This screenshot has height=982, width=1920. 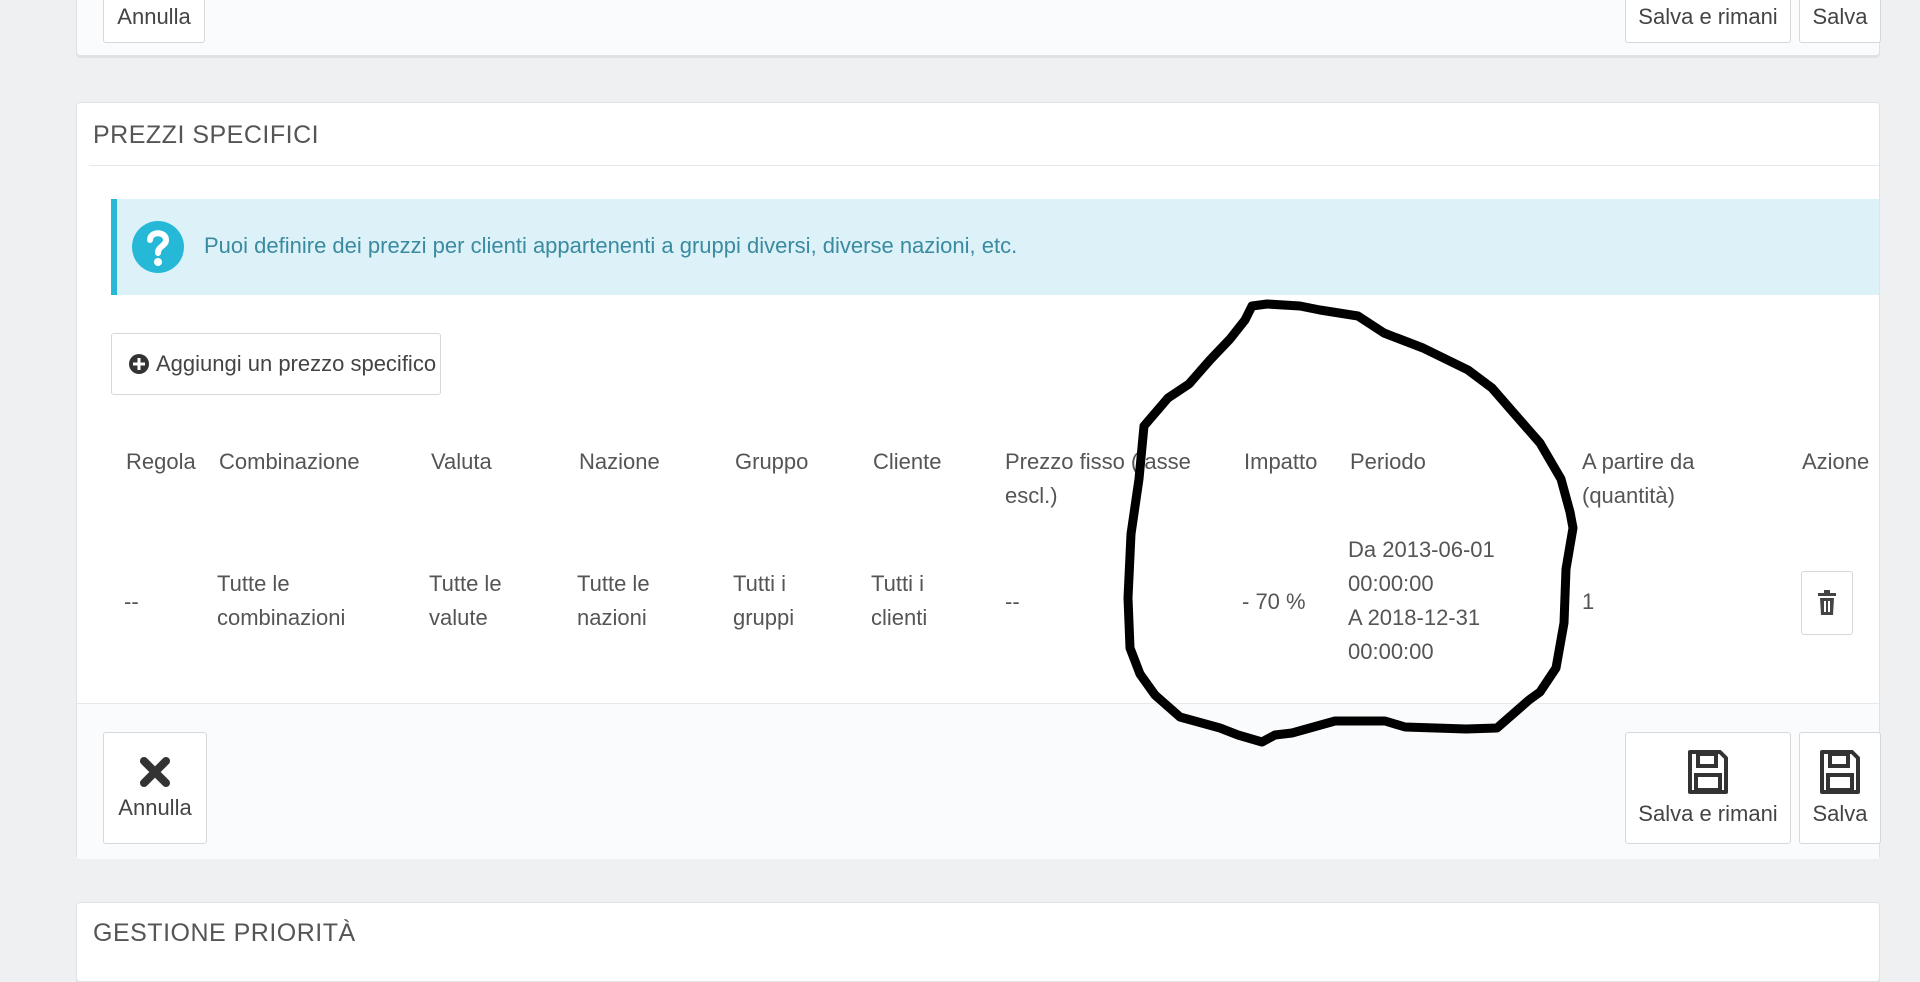 I want to click on header-rule: Regola, so click(x=161, y=461).